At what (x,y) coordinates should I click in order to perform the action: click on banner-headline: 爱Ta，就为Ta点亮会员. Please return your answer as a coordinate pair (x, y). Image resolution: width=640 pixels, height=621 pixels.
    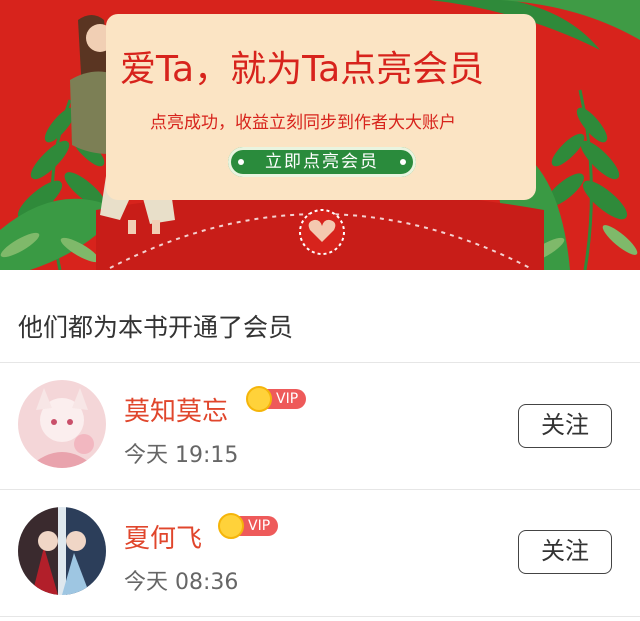
    Looking at the image, I should click on (302, 69).